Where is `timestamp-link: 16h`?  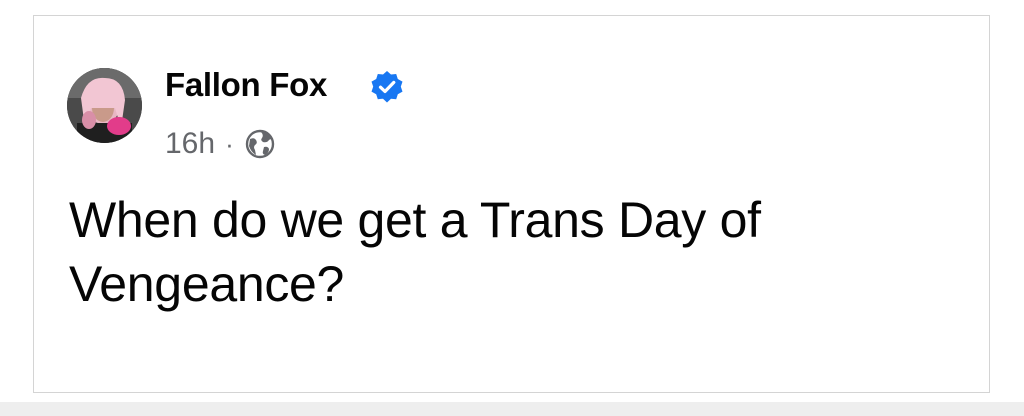 timestamp-link: 16h is located at coordinates (190, 144).